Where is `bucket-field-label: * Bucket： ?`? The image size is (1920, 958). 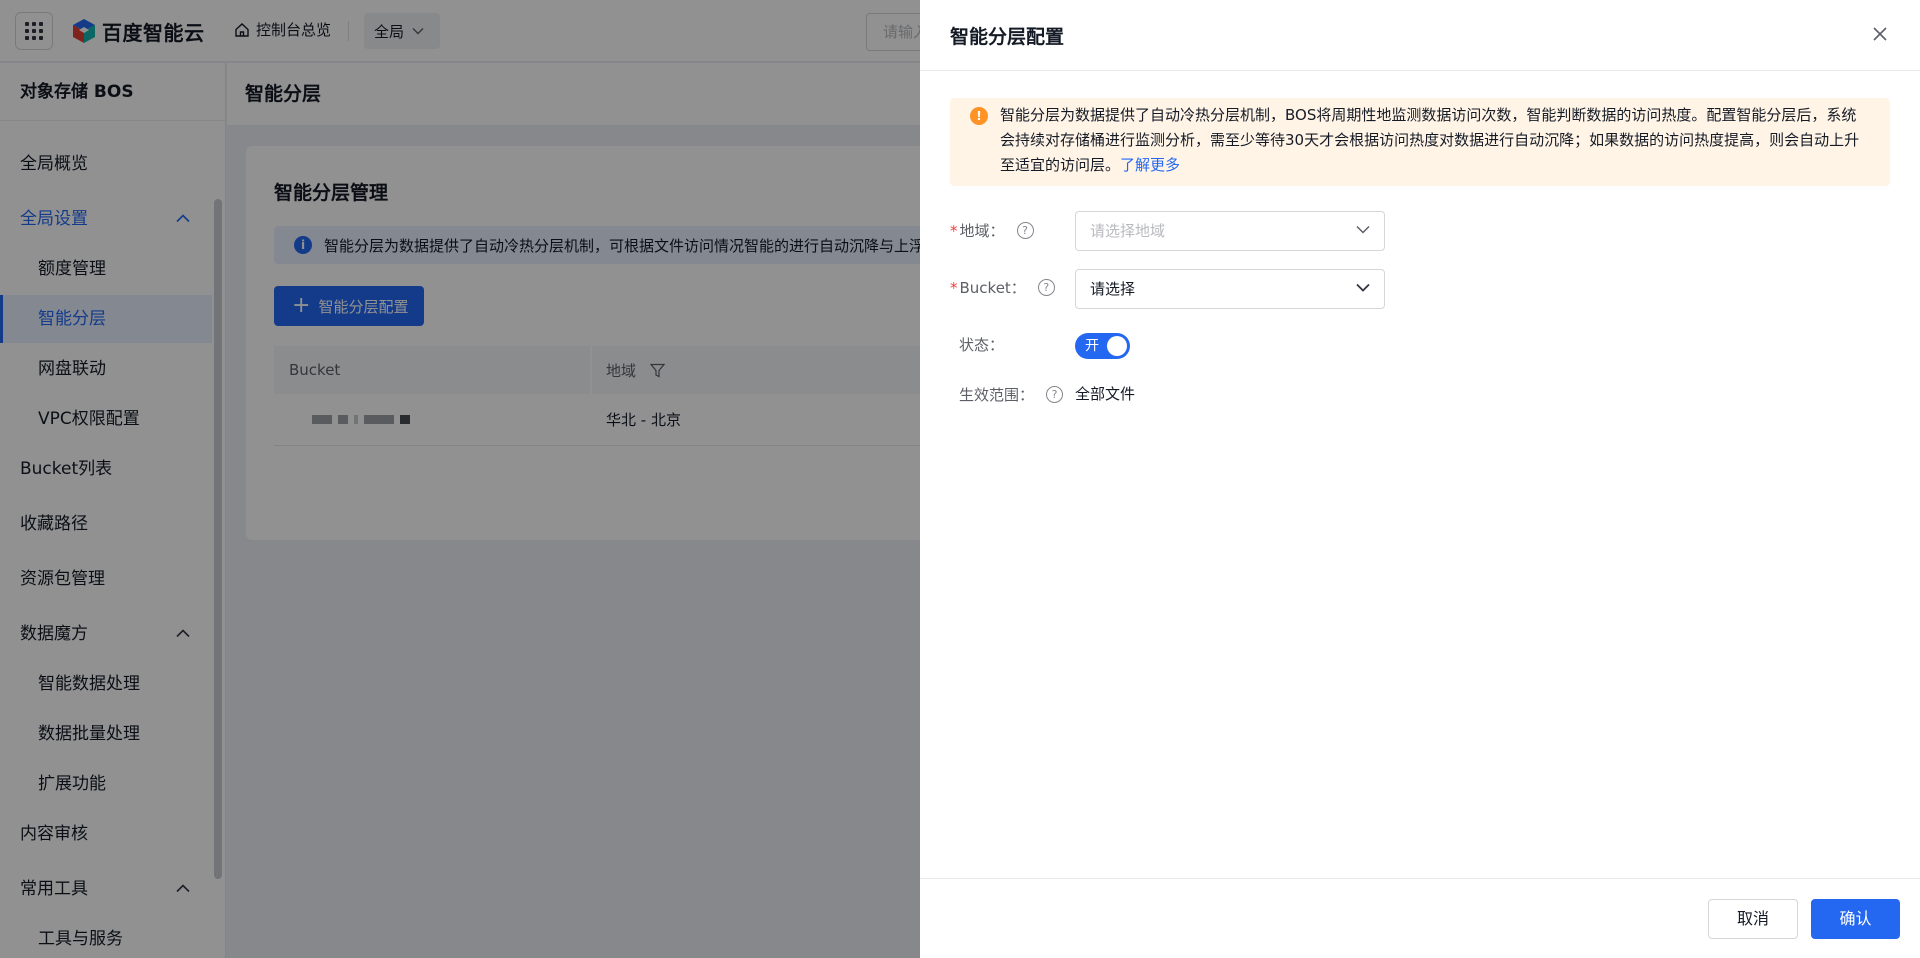 bucket-field-label: * Bucket： ? is located at coordinates (1002, 287).